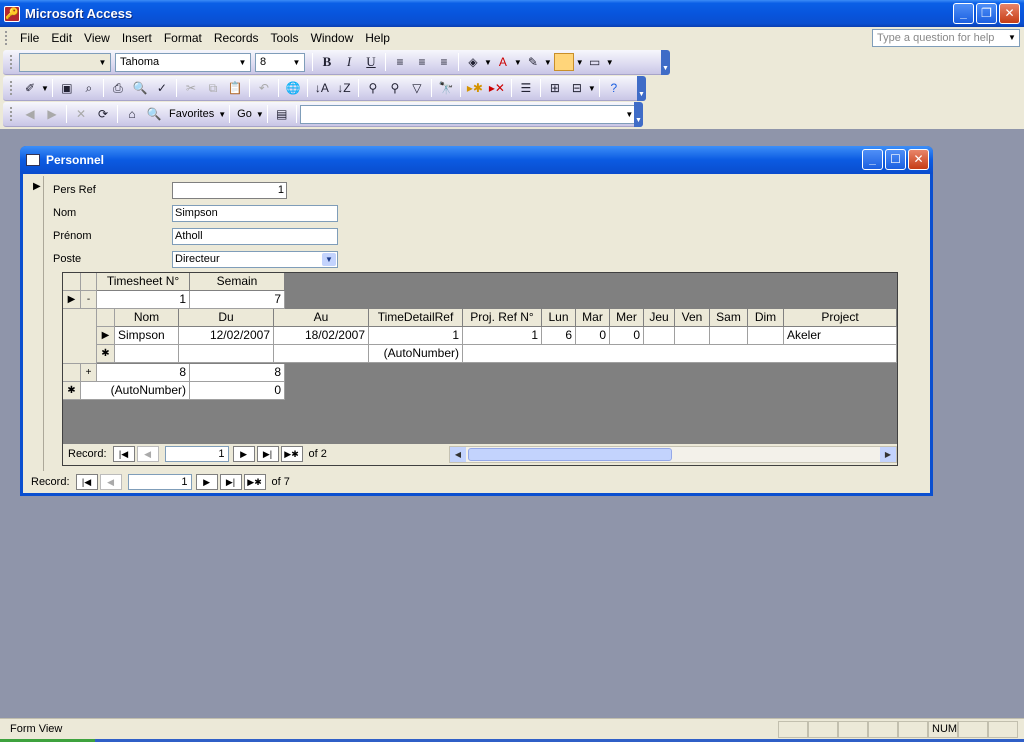 The image size is (1024, 742). What do you see at coordinates (526, 88) in the screenshot?
I see `properties-icon: ☰` at bounding box center [526, 88].